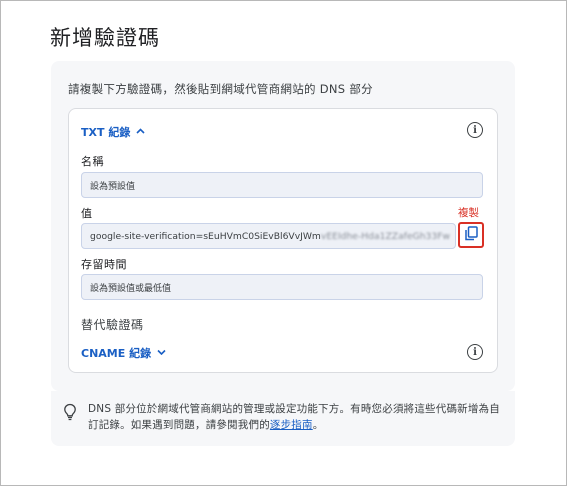 The width and height of the screenshot is (567, 486). I want to click on copy-button, so click(471, 235).